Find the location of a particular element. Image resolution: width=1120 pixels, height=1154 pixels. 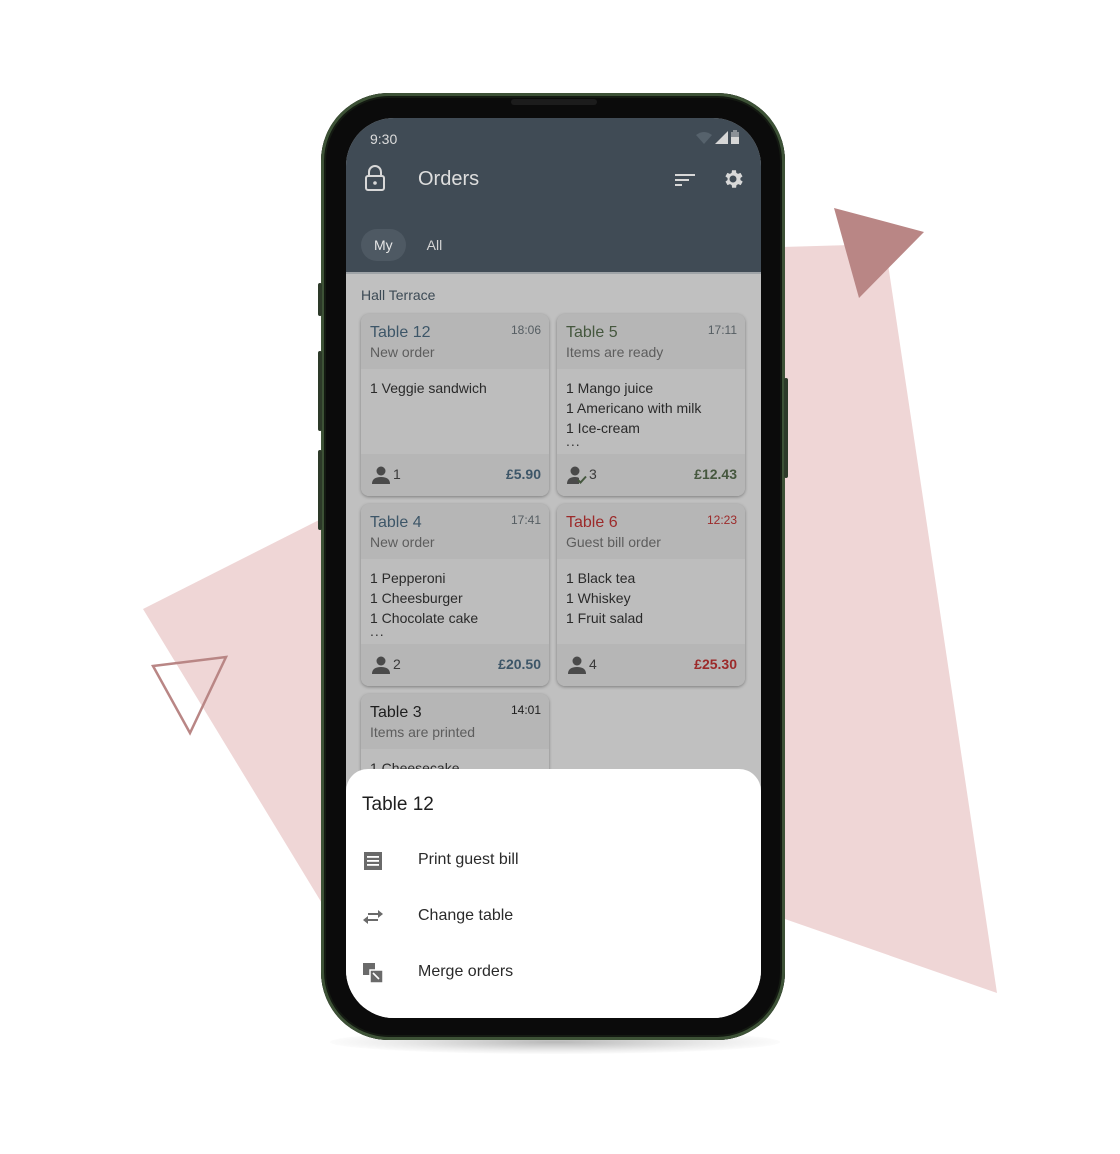

action-label: Print guest bill is located at coordinates (468, 859).